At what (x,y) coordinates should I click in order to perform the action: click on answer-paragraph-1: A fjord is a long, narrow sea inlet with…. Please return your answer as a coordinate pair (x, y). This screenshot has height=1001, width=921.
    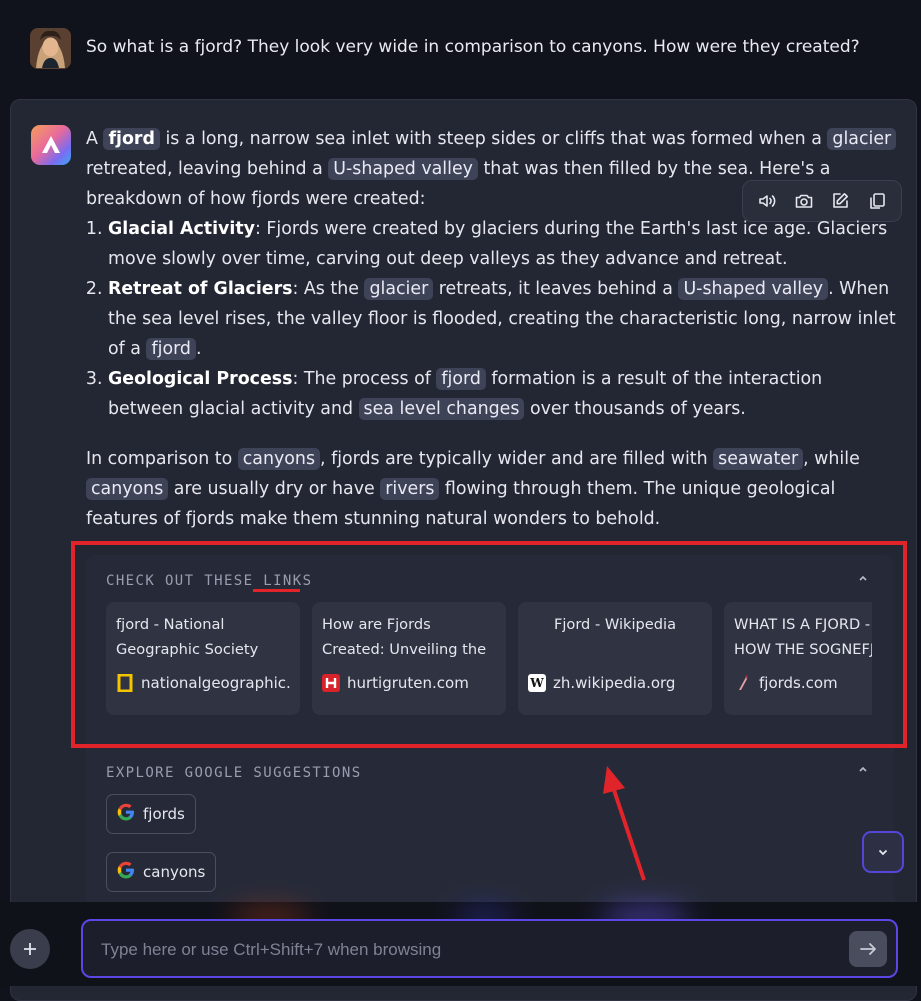
    Looking at the image, I should click on (492, 169).